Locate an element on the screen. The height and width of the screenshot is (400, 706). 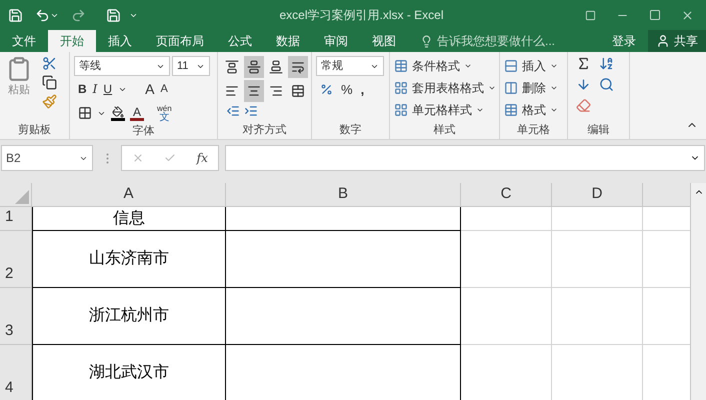
align-middle-icon is located at coordinates (254, 67).